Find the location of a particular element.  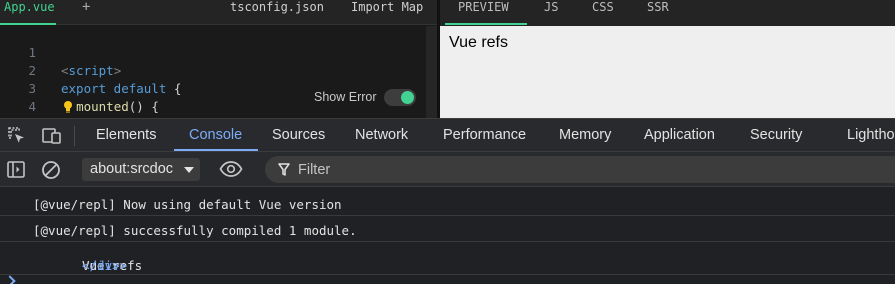

active-tab-indicator is located at coordinates (216, 150).